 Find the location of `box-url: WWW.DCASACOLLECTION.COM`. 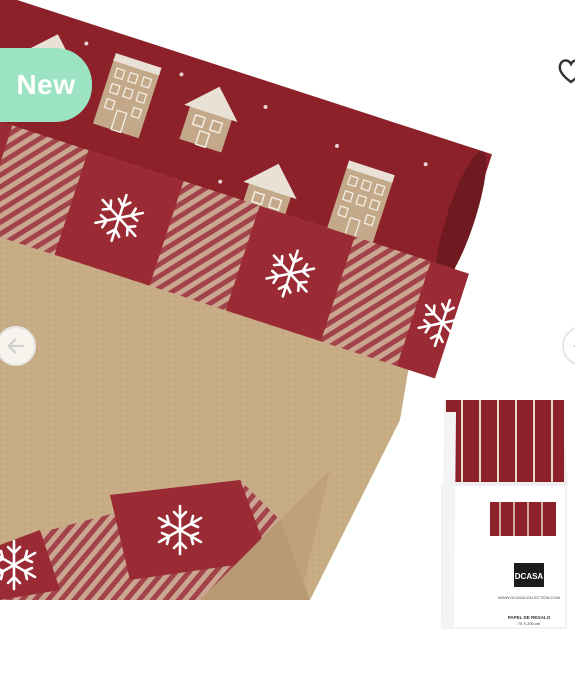

box-url: WWW.DCASACOLLECTION.COM is located at coordinates (529, 597).